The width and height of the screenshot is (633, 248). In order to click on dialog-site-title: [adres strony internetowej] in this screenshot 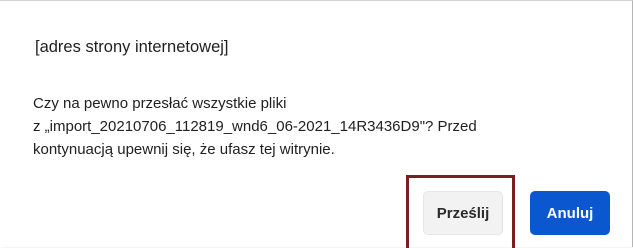, I will do `click(132, 47)`.